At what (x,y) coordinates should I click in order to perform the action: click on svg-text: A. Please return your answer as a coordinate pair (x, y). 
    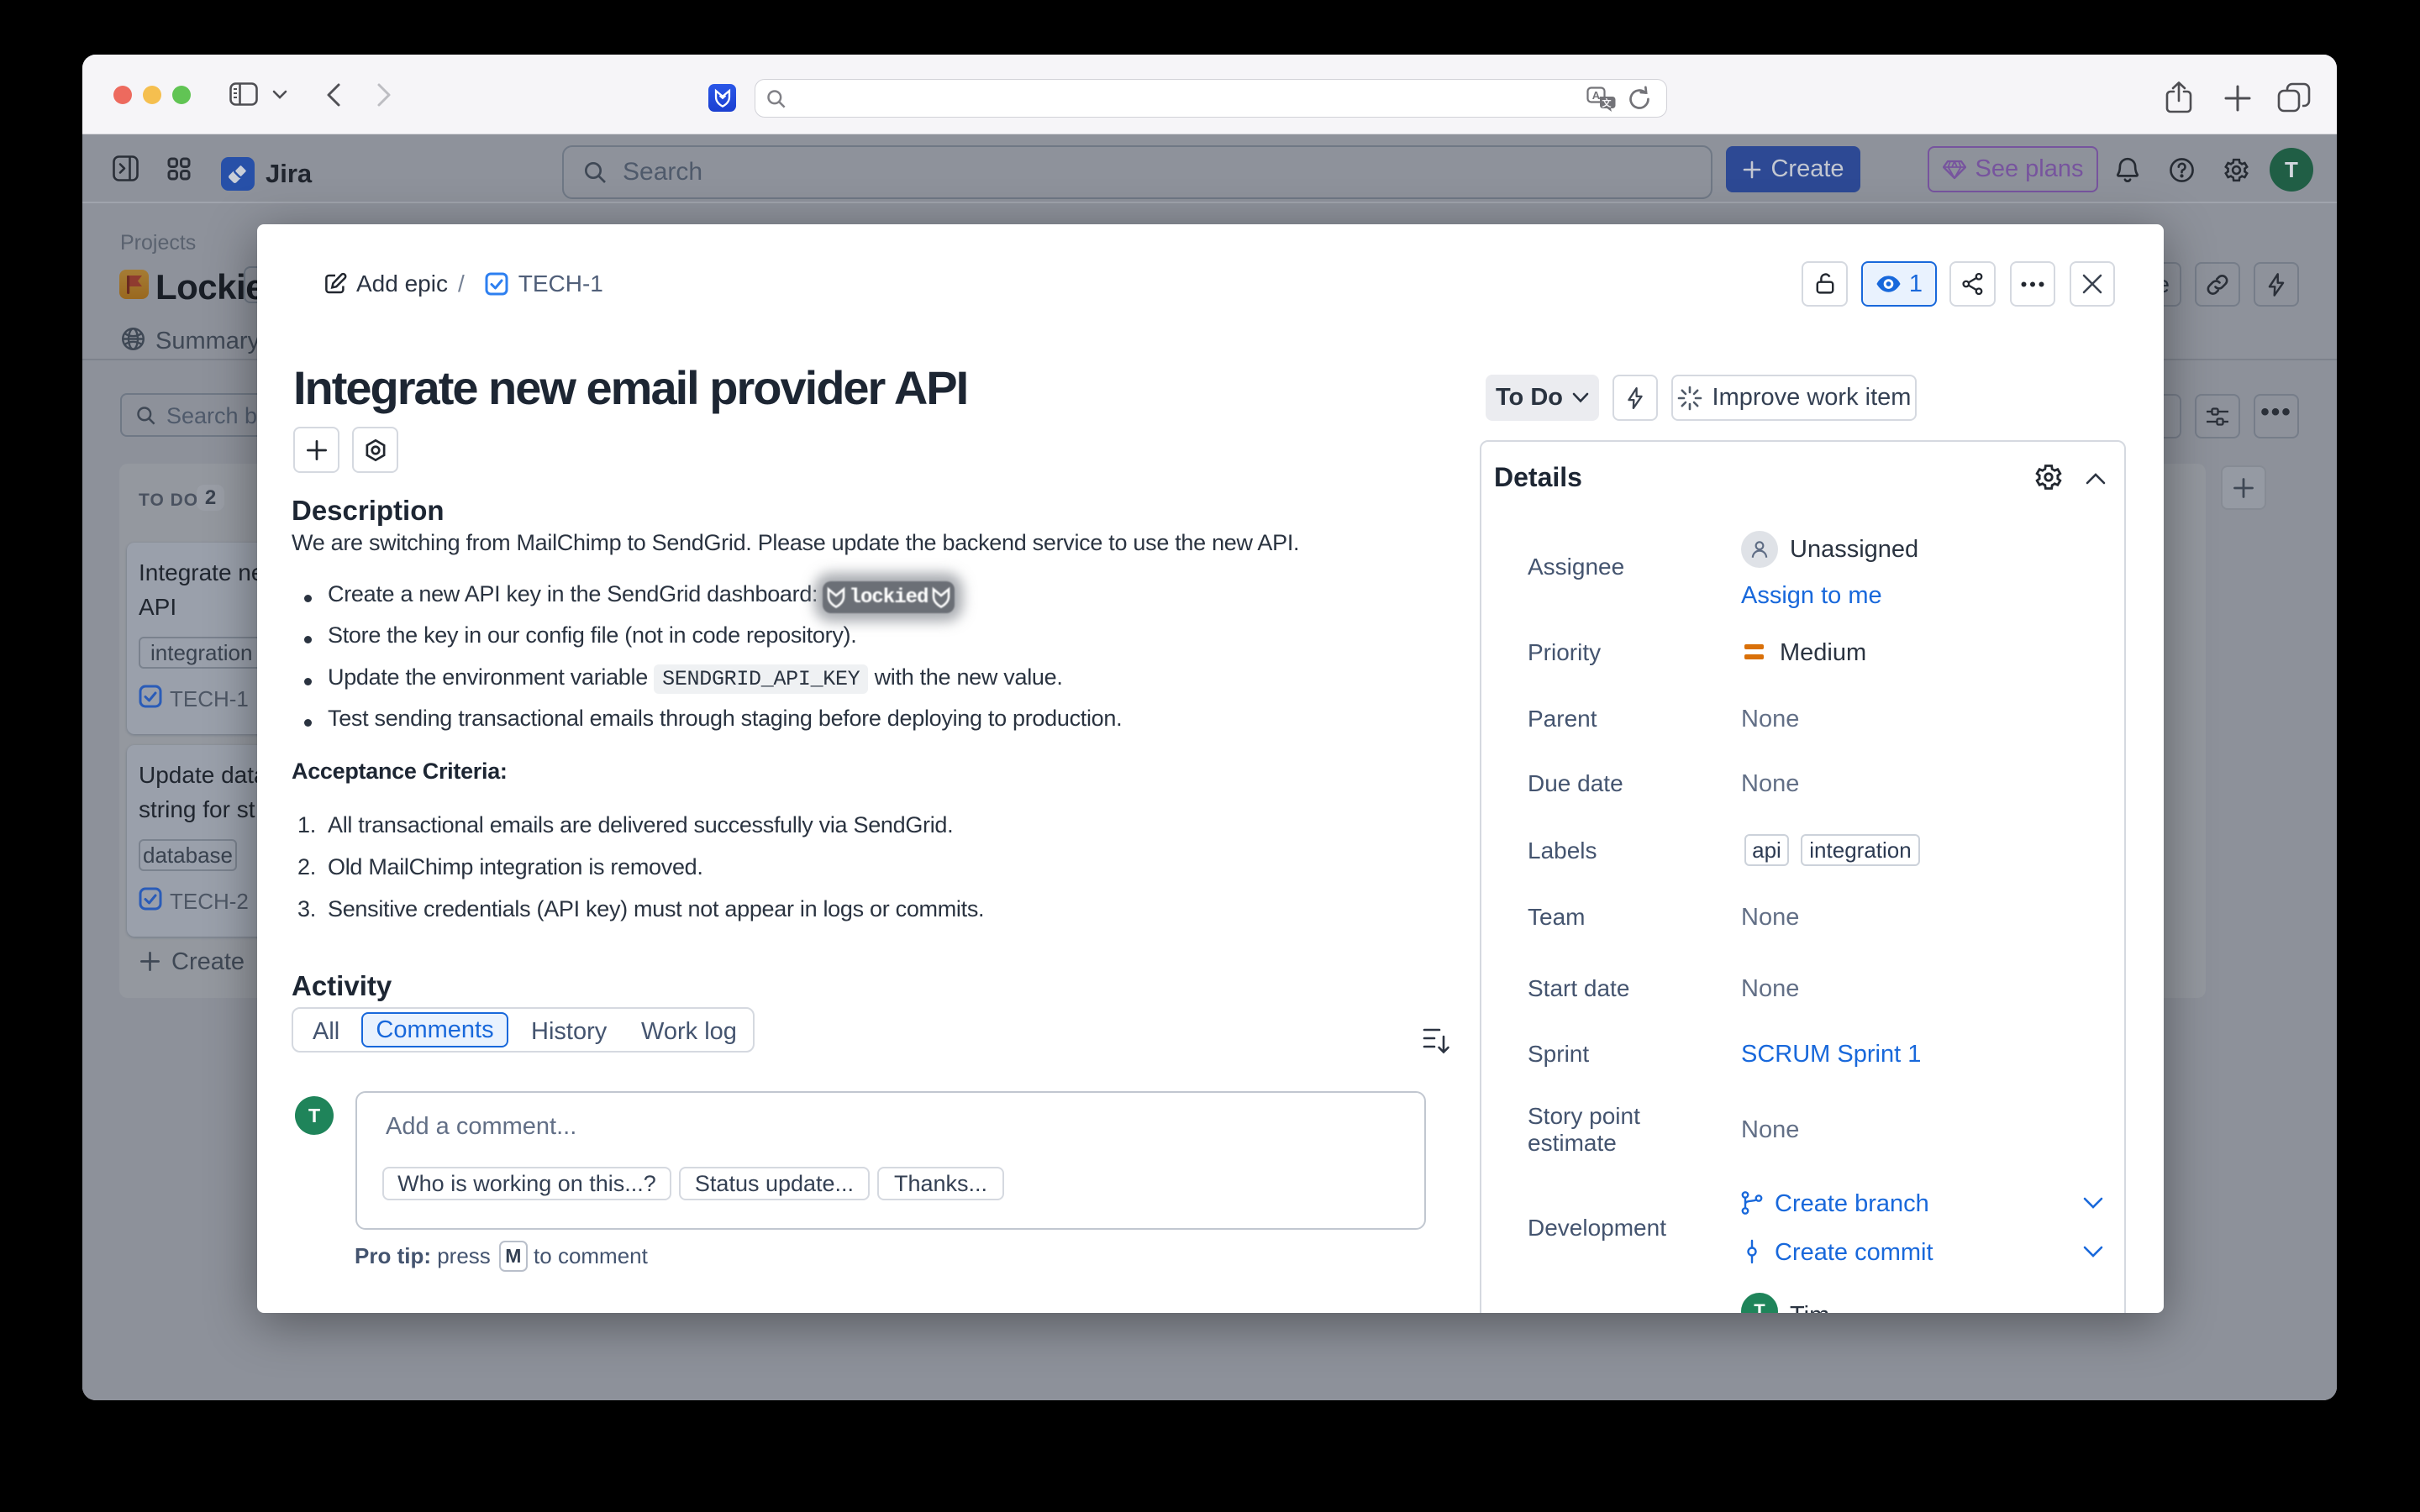
    Looking at the image, I should click on (1596, 95).